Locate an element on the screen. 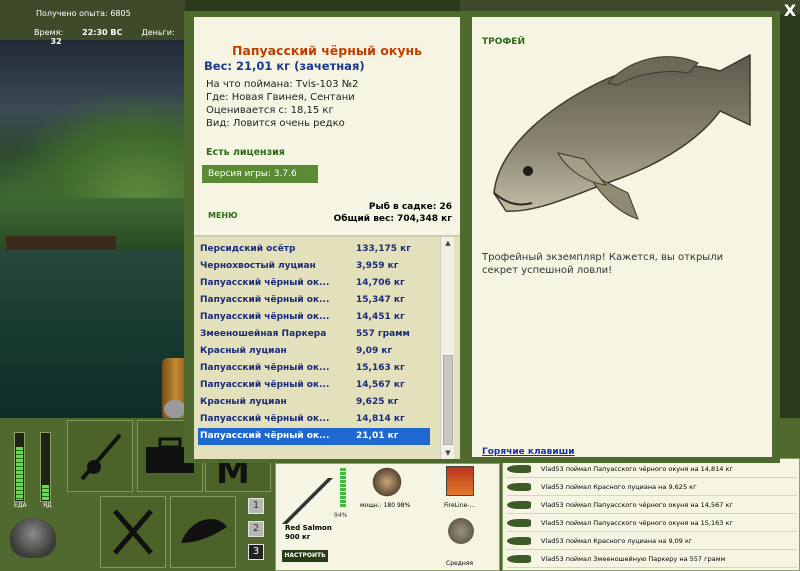 The height and width of the screenshot is (571, 800). list-item: Папуасский чёрный ок... 14,567 кг is located at coordinates (314, 385).